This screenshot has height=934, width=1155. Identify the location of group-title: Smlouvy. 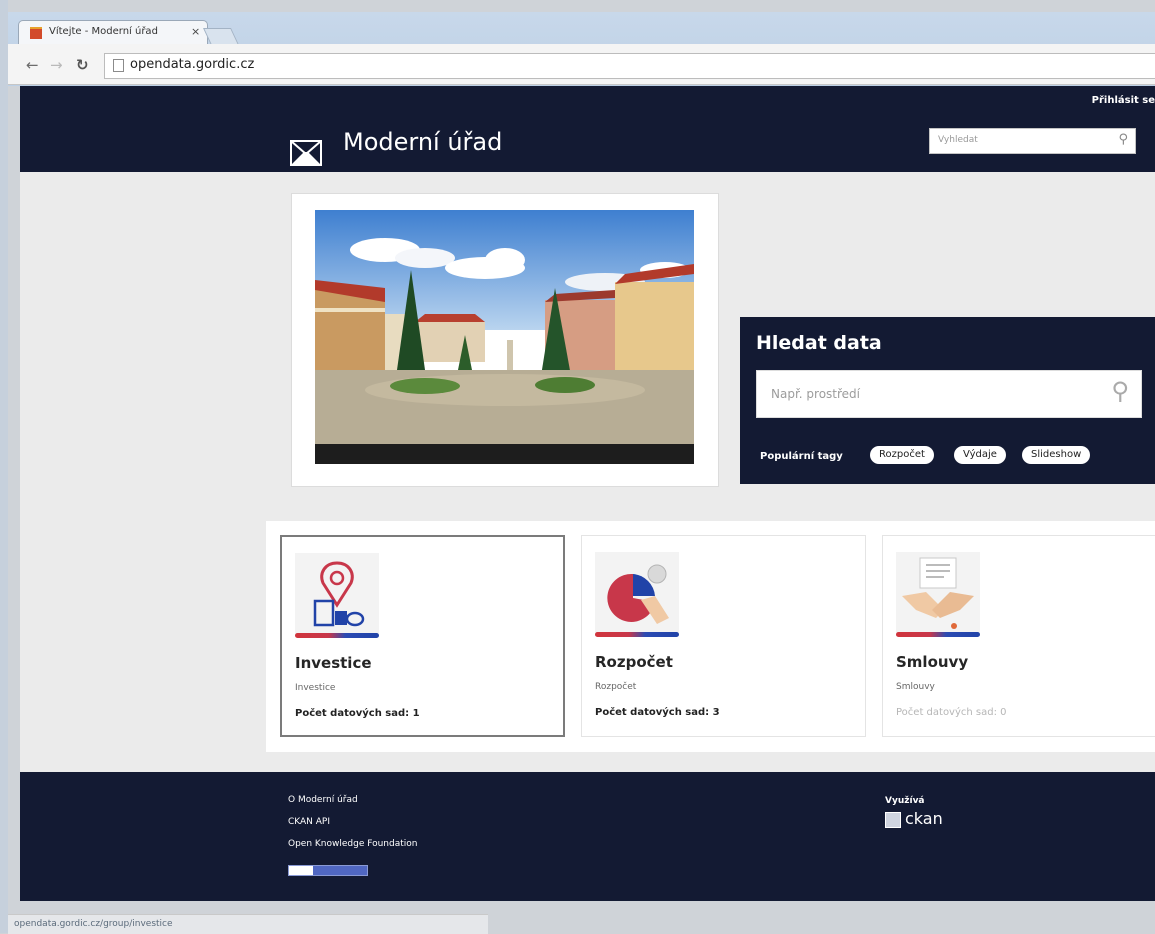
(932, 662).